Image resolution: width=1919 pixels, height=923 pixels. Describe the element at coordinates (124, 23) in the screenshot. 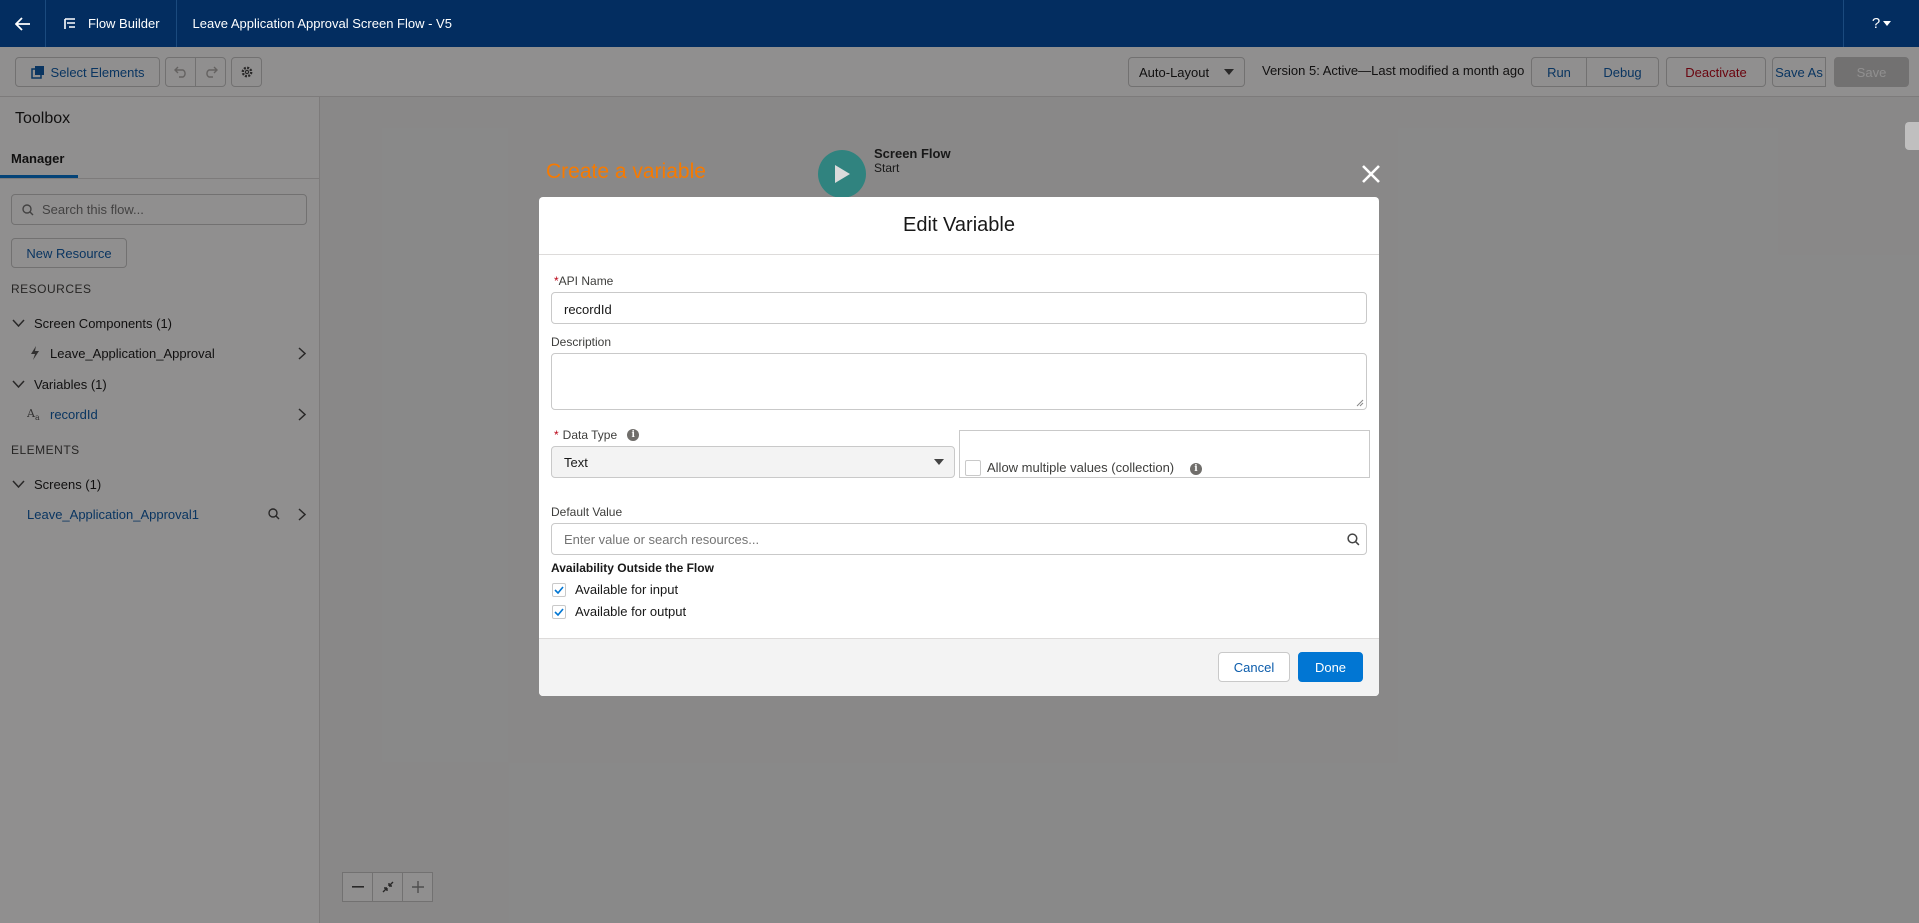

I see `brand-label: Flow Builder` at that location.